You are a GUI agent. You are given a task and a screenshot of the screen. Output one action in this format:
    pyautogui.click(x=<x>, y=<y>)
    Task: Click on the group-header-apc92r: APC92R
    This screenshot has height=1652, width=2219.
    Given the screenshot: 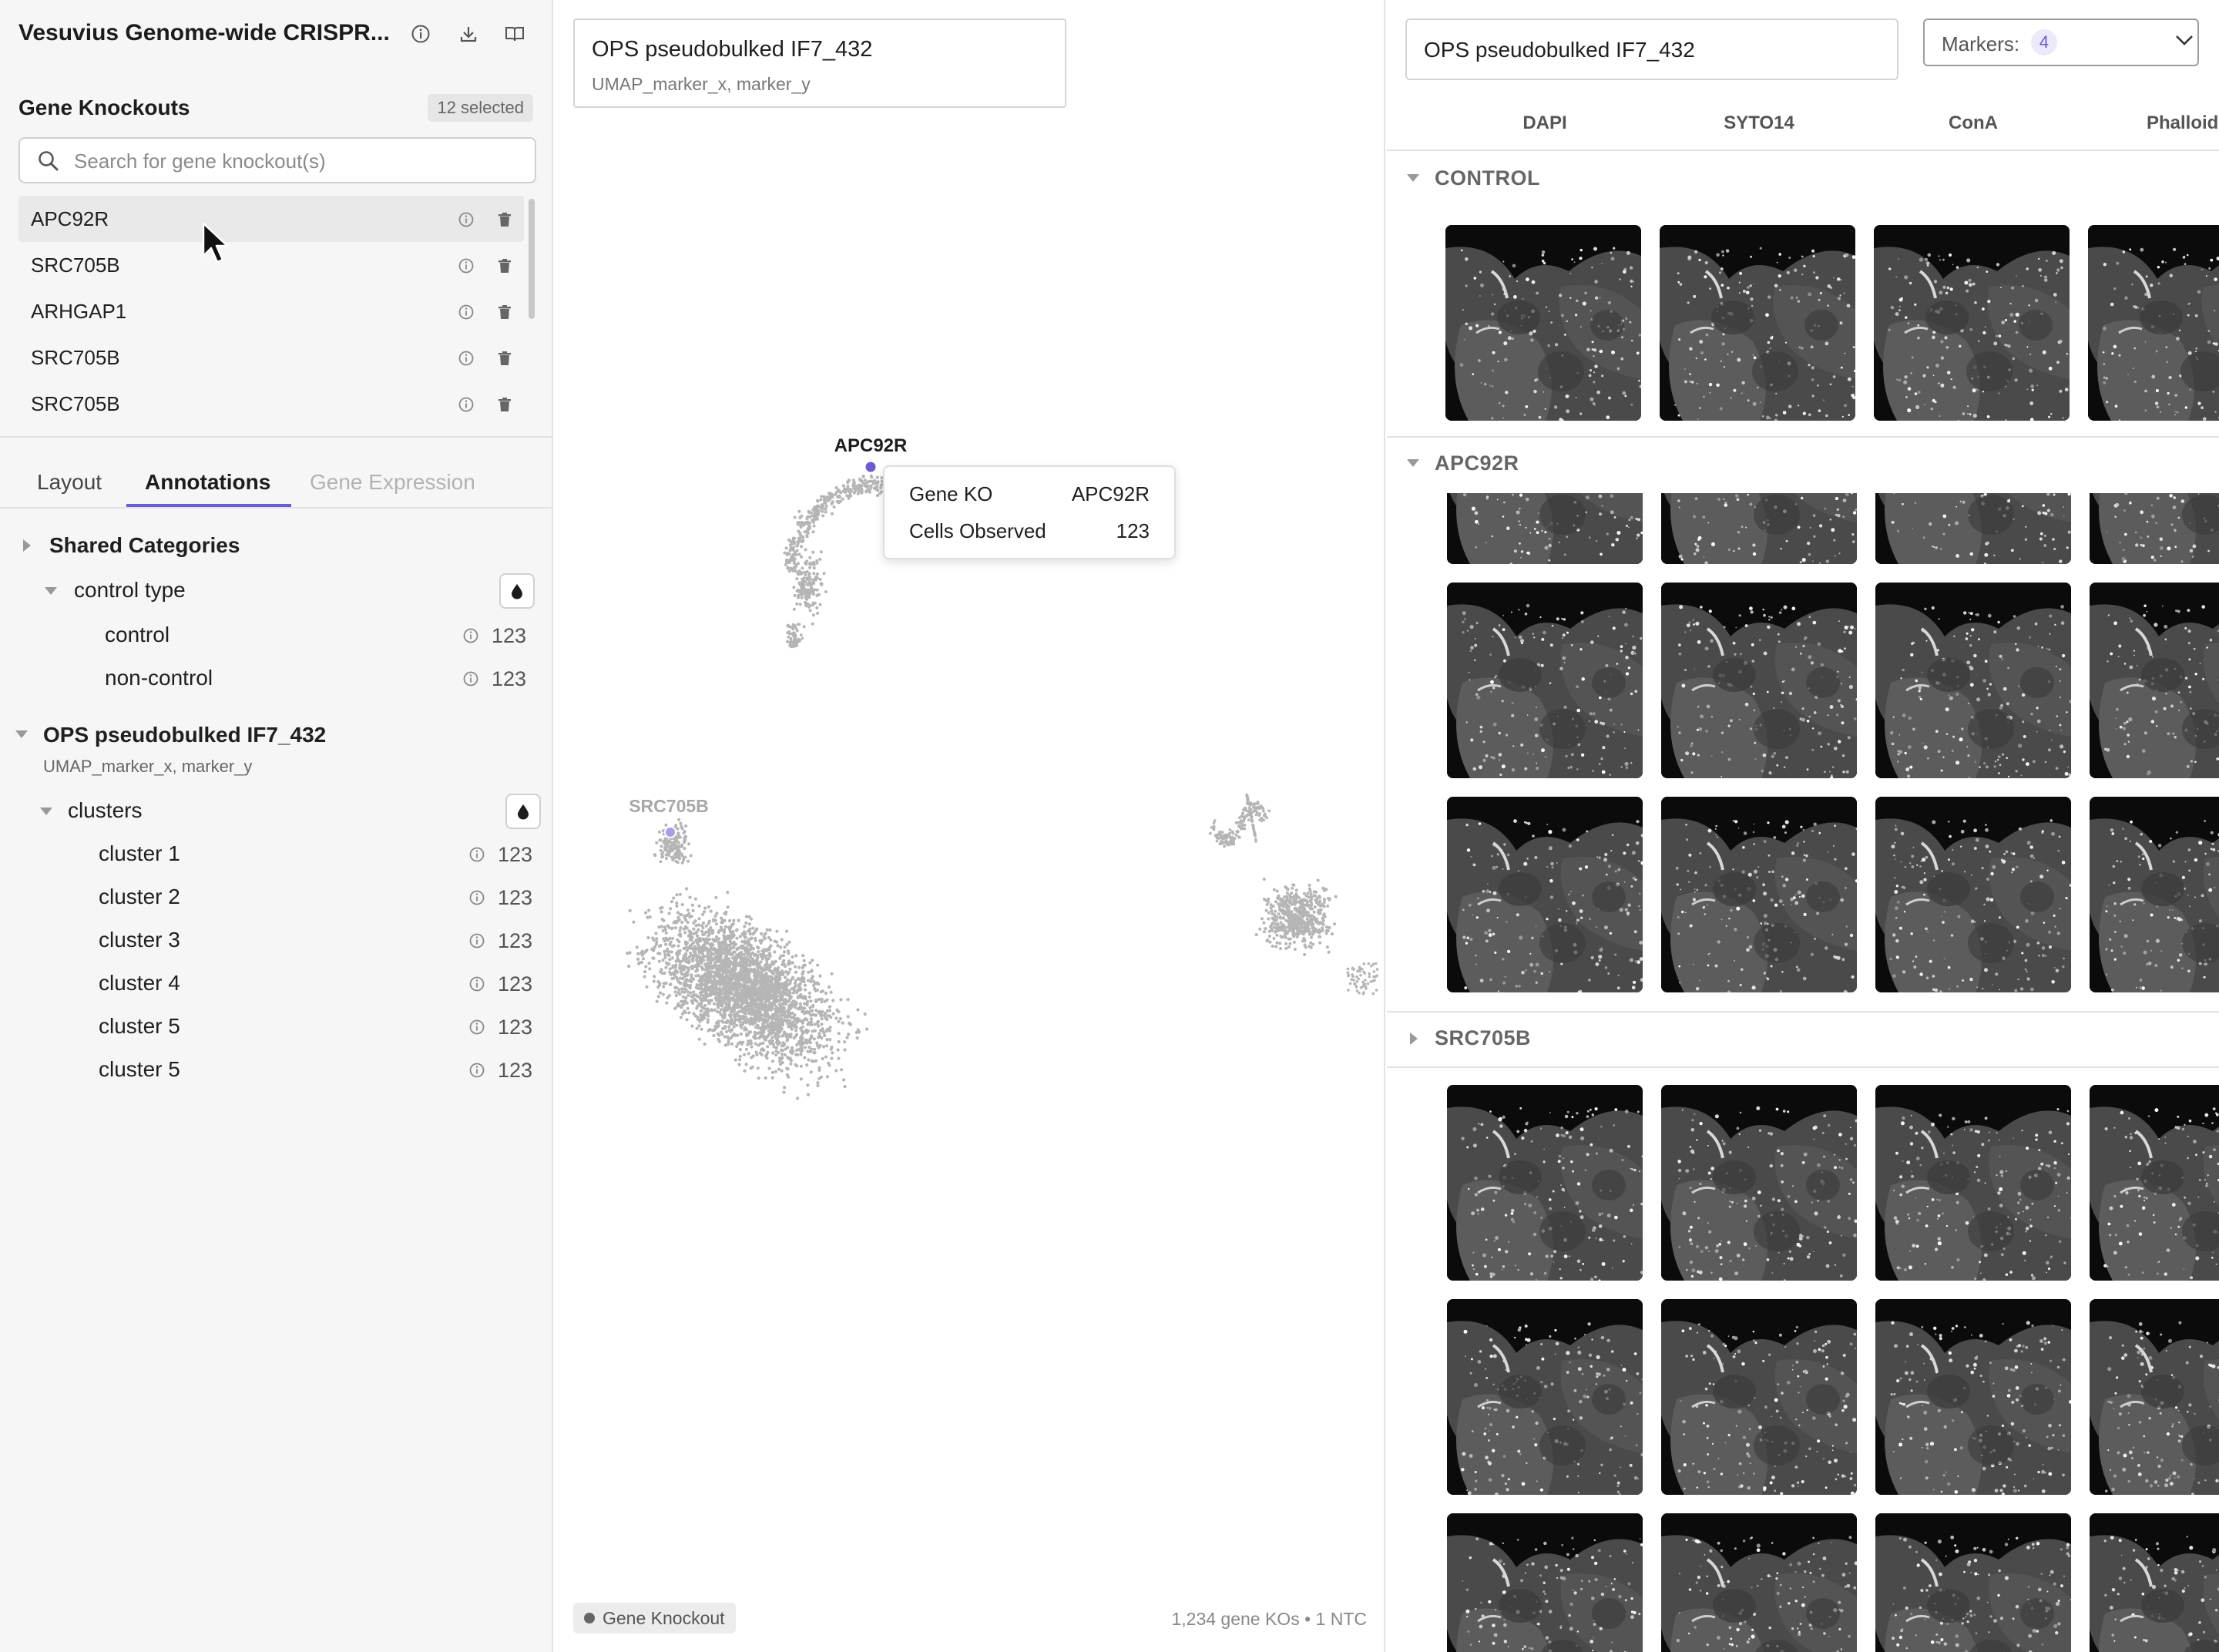 What is the action you would take?
    pyautogui.click(x=1803, y=465)
    